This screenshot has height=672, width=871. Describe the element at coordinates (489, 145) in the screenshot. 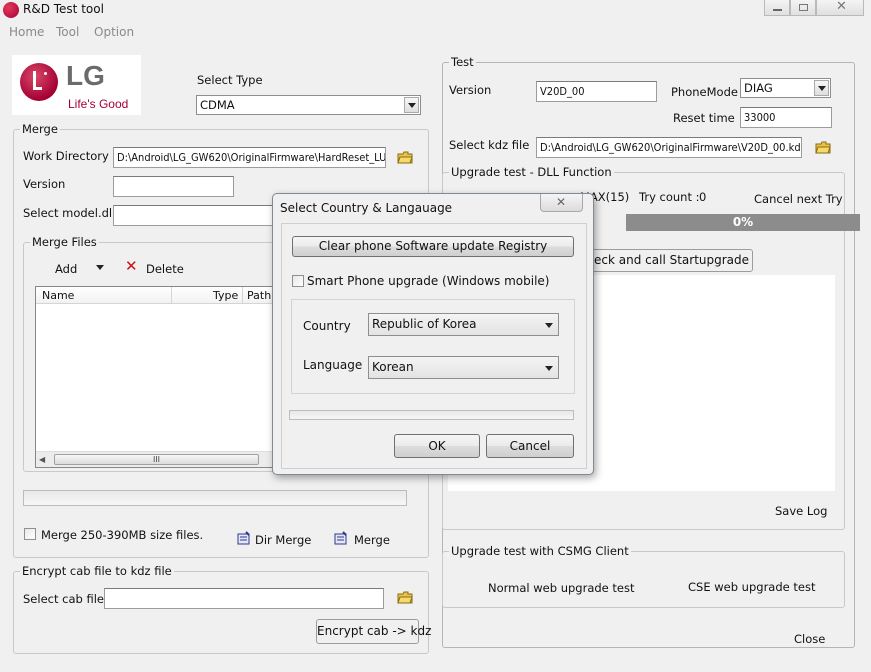

I see `select-kdz-label: Select kdz file` at that location.